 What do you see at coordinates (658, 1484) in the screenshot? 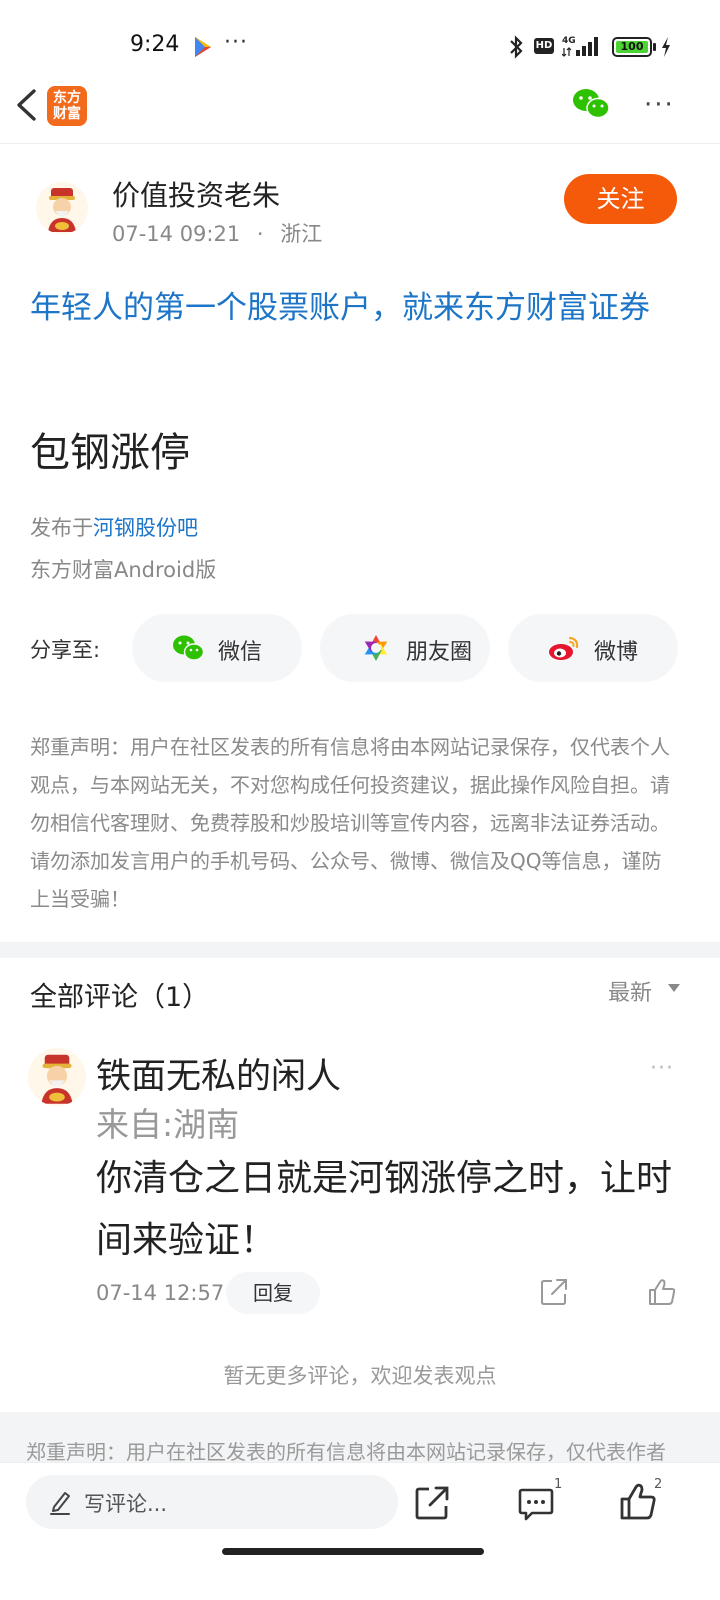
I see `like-count: 2` at bounding box center [658, 1484].